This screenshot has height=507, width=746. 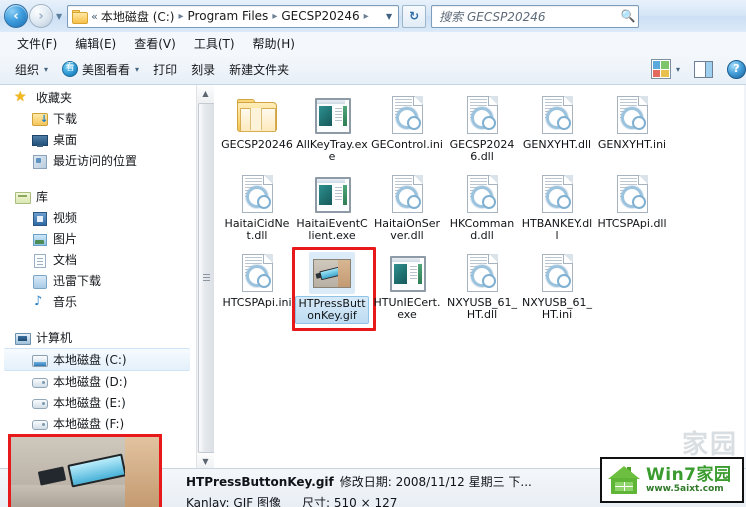 I want to click on sidebar-label: 本地磁盘 (D:), so click(x=90, y=382).